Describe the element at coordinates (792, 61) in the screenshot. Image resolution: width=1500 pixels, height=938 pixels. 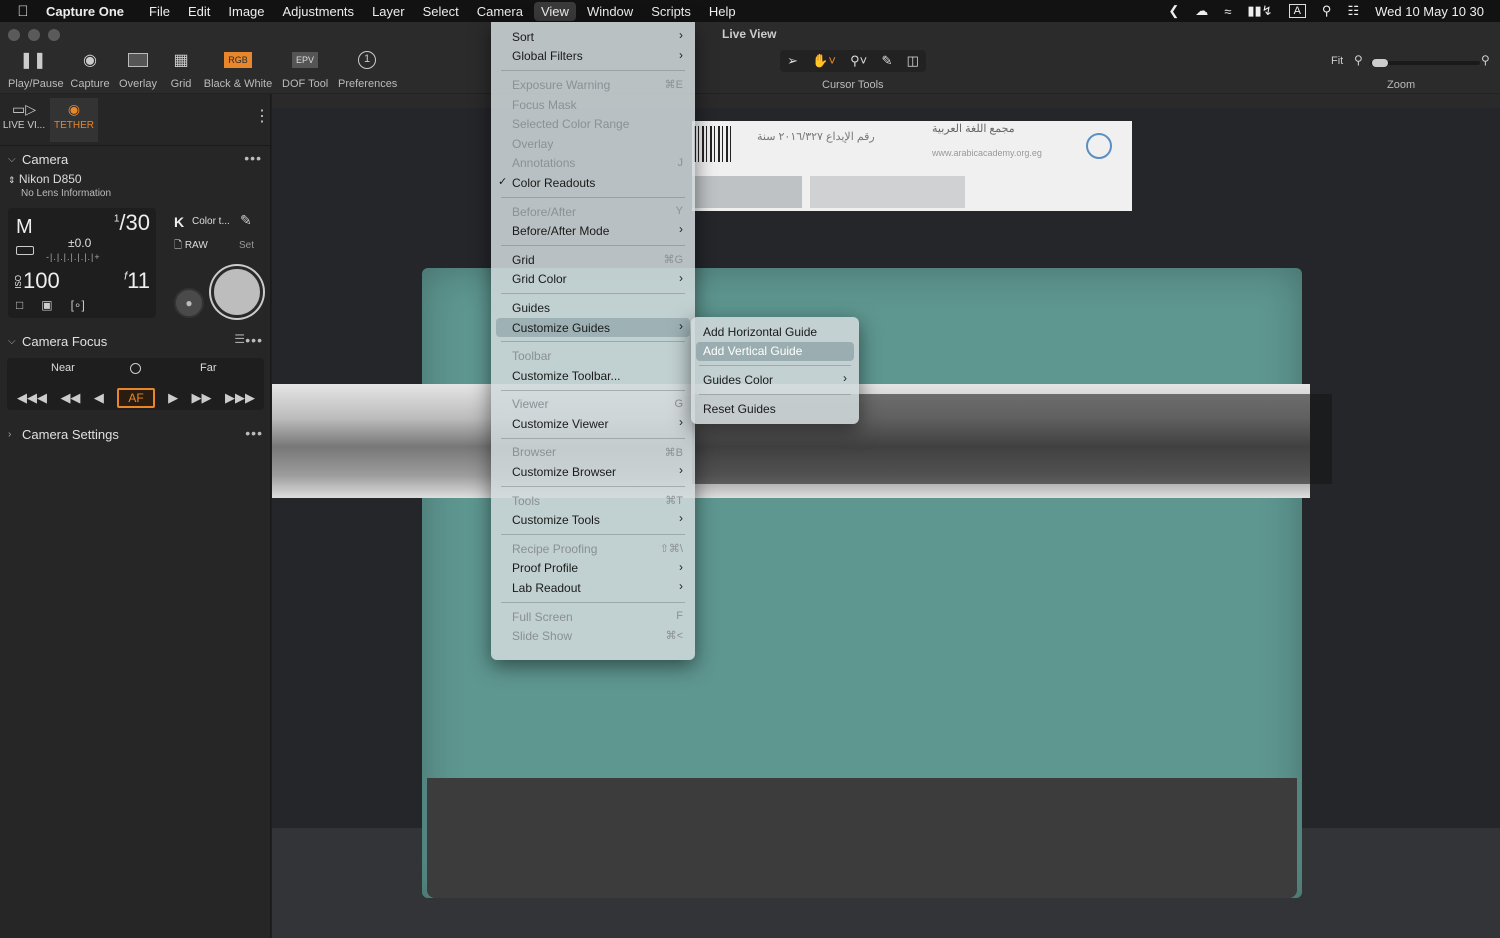
I see `select-cursor-icon: ➢` at that location.